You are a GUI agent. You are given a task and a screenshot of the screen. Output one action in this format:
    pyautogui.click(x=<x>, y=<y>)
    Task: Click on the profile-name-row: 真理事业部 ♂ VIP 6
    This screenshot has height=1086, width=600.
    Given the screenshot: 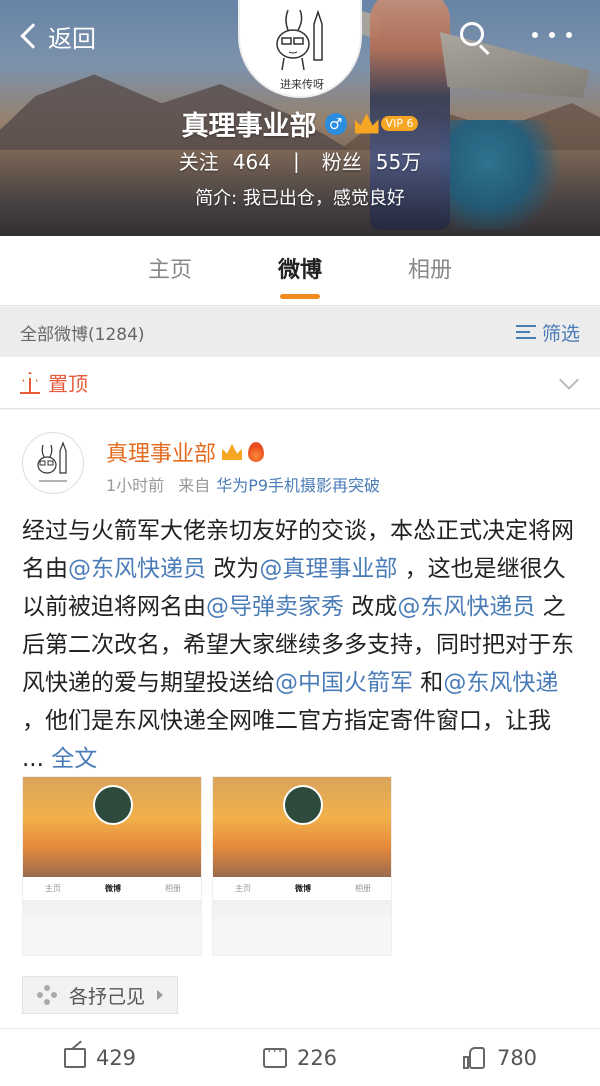 What is the action you would take?
    pyautogui.click(x=300, y=123)
    